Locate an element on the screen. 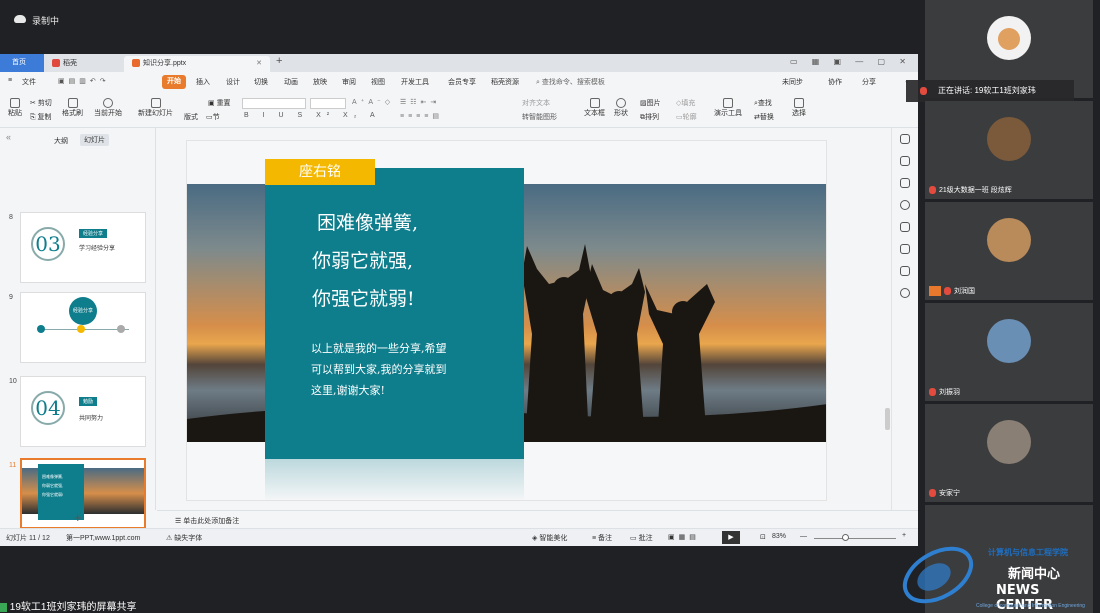 The width and height of the screenshot is (1100, 613). format-painter-label: 格式刷 is located at coordinates (72, 113).